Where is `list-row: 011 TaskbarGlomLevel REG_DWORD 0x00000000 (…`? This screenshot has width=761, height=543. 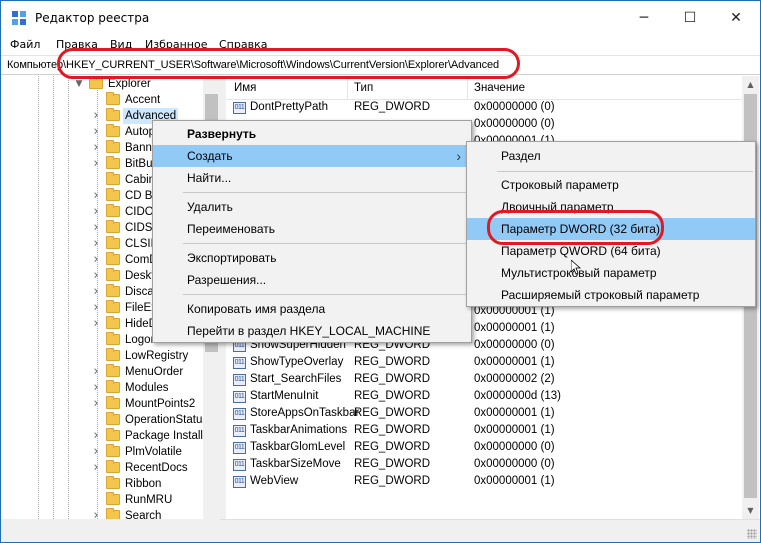 list-row: 011 TaskbarGlomLevel REG_DWORD 0x00000000 (… is located at coordinates (484, 448).